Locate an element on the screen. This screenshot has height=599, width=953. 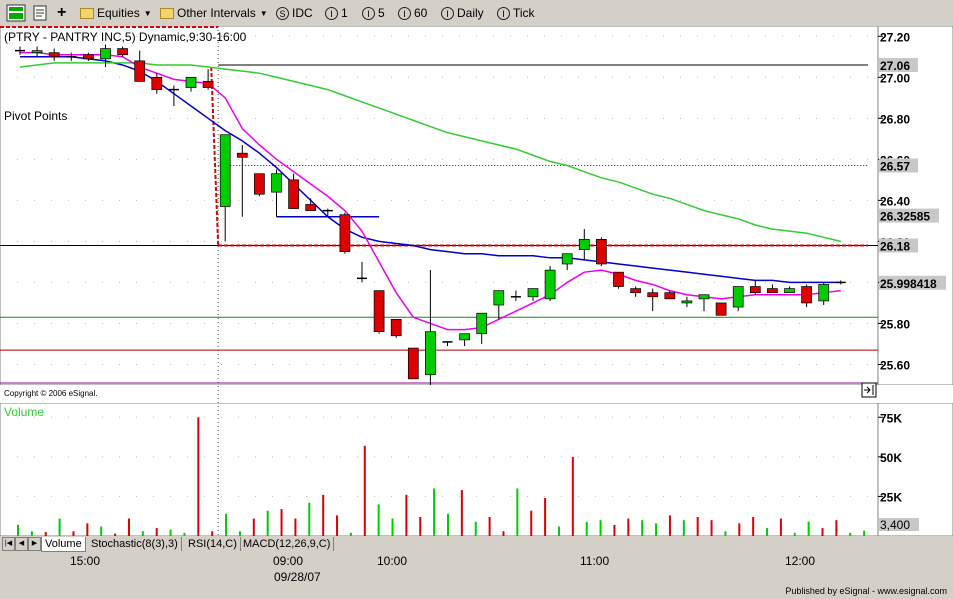
copyright-strip is located at coordinates (439, 394).